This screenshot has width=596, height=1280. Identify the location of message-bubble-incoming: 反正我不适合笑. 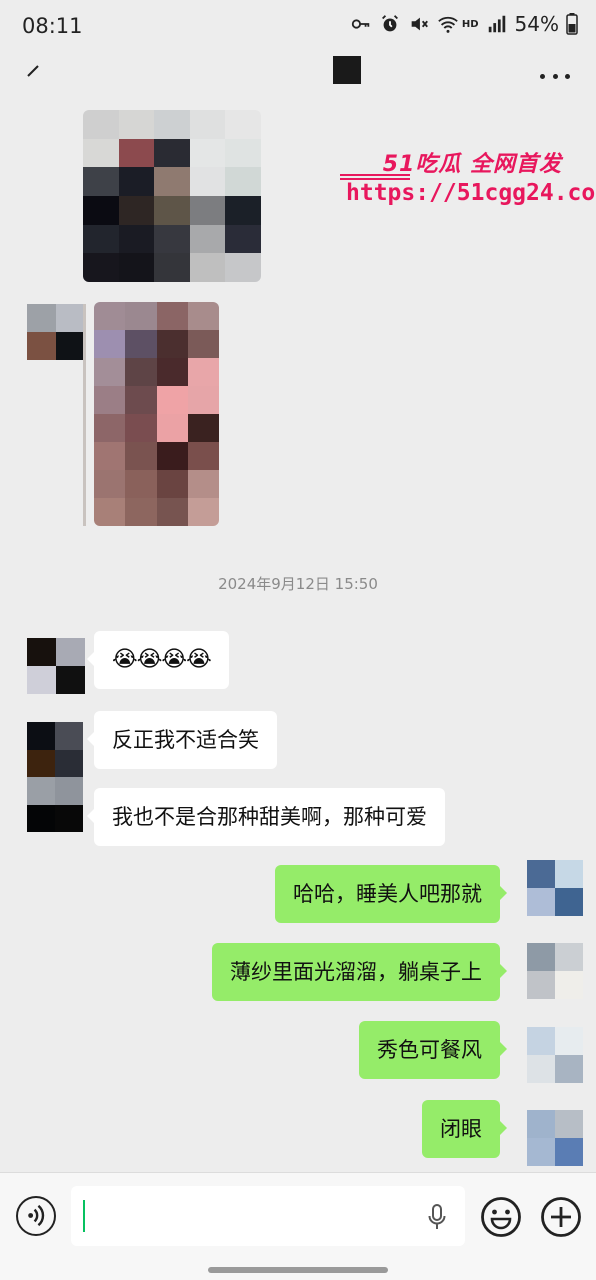
(182, 740).